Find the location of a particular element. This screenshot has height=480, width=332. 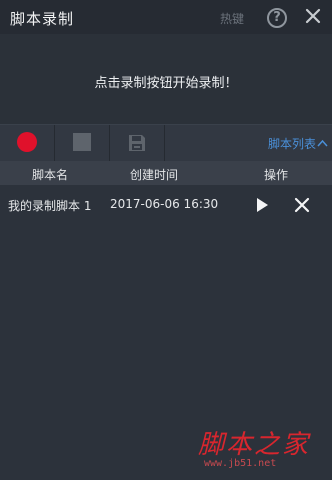

save-icon is located at coordinates (137, 143).